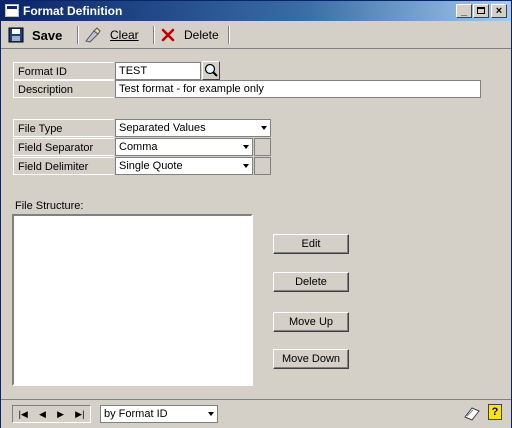 This screenshot has width=512, height=428. What do you see at coordinates (162, 128) in the screenshot?
I see `file-type-value: Separated Values` at bounding box center [162, 128].